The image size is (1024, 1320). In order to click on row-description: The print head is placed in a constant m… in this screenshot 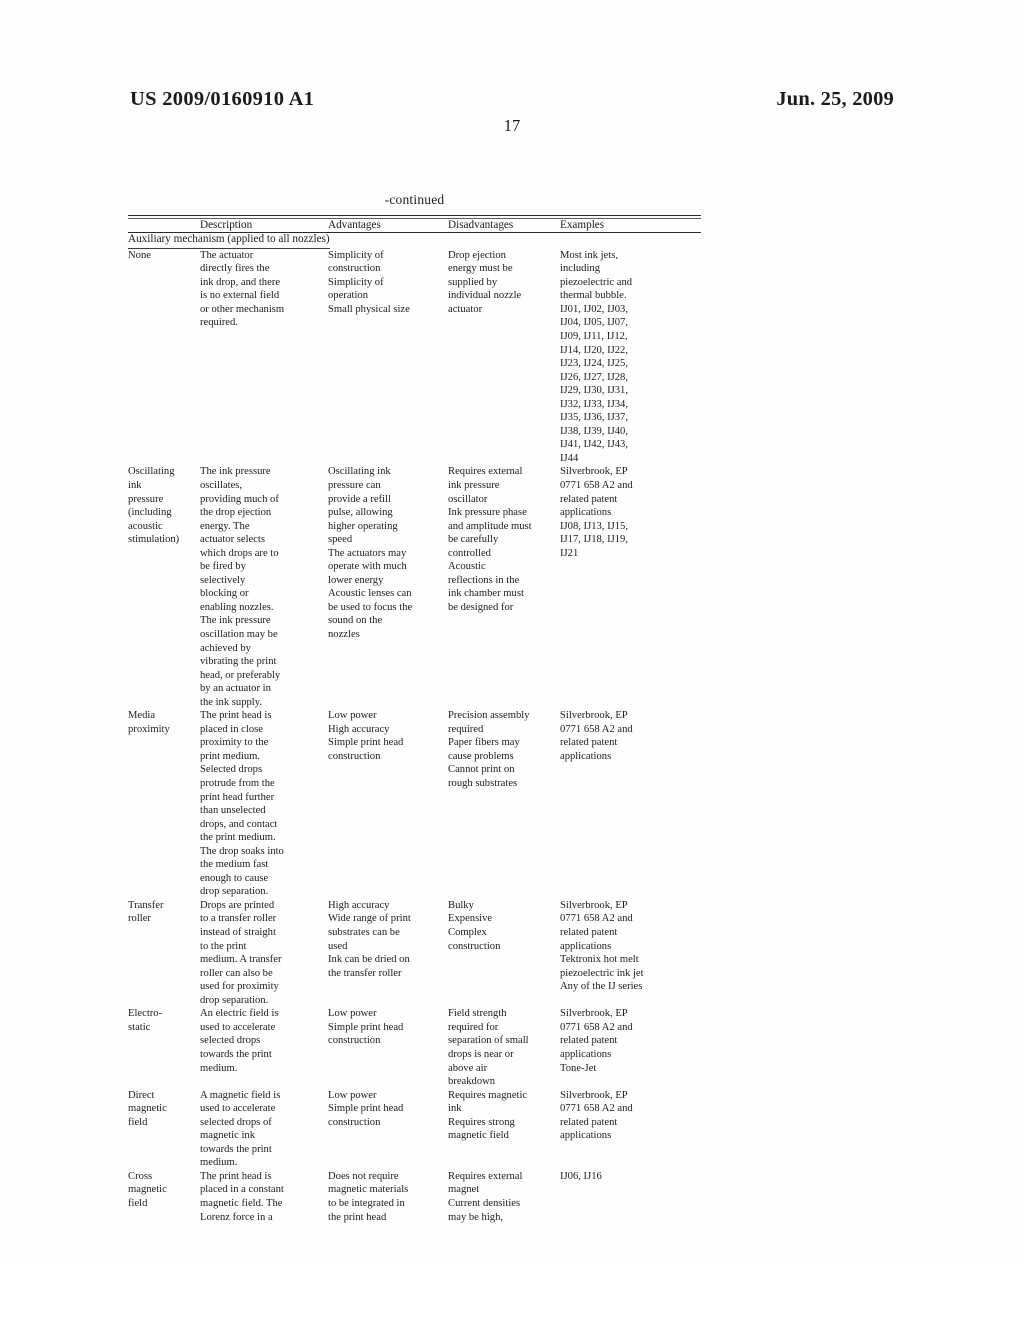, I will do `click(242, 1196)`.